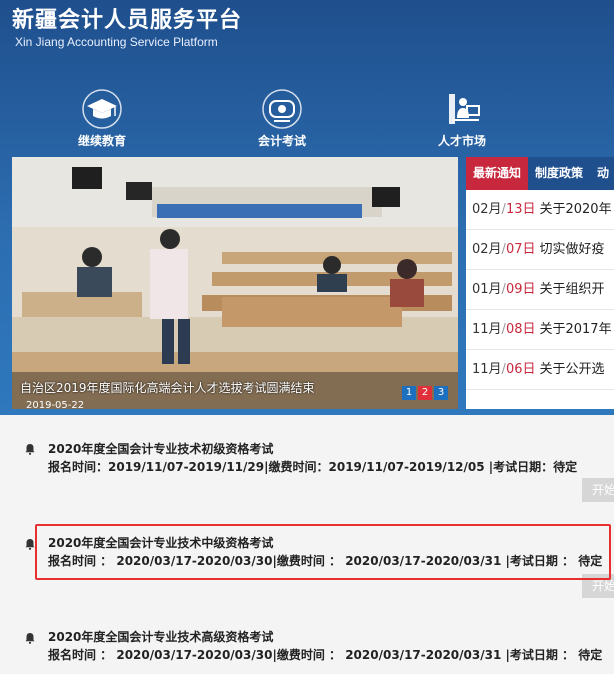  Describe the element at coordinates (160, 636) in the screenshot. I see `exam-title: 2020年度全国会计专业技术高级资格考试` at that location.